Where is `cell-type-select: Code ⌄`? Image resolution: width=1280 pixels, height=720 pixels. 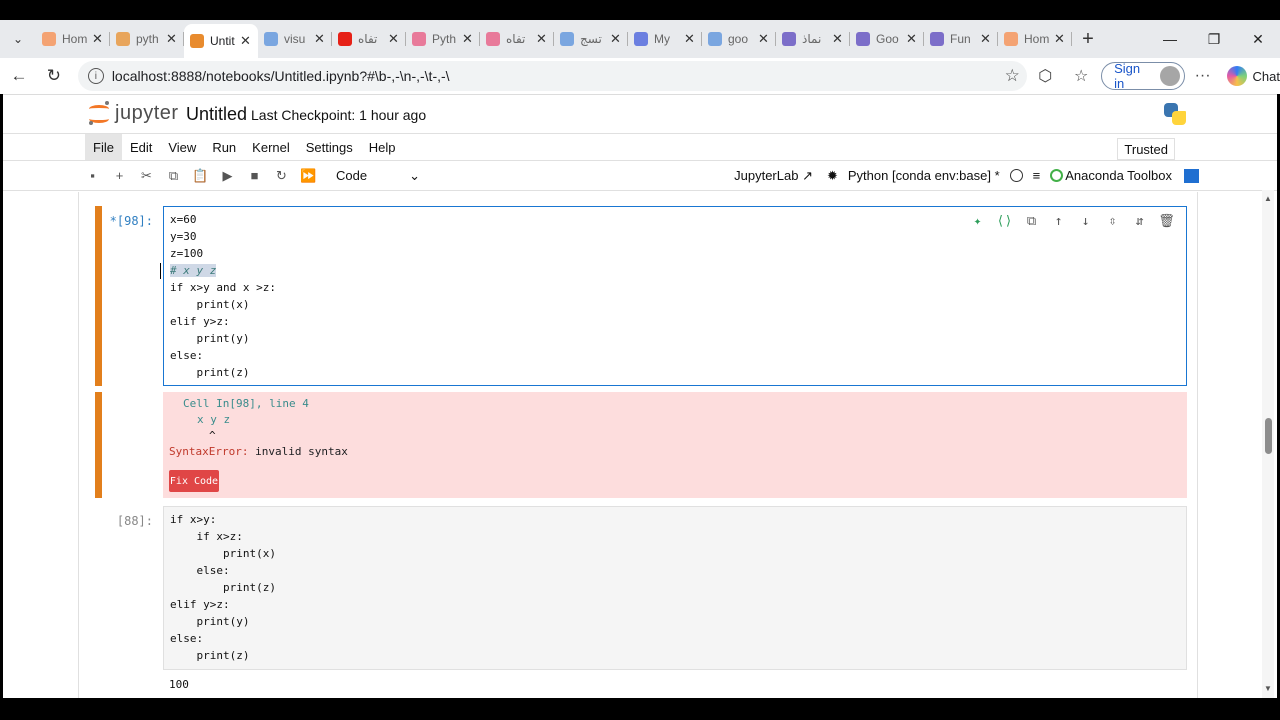 cell-type-select: Code ⌄ is located at coordinates (378, 176).